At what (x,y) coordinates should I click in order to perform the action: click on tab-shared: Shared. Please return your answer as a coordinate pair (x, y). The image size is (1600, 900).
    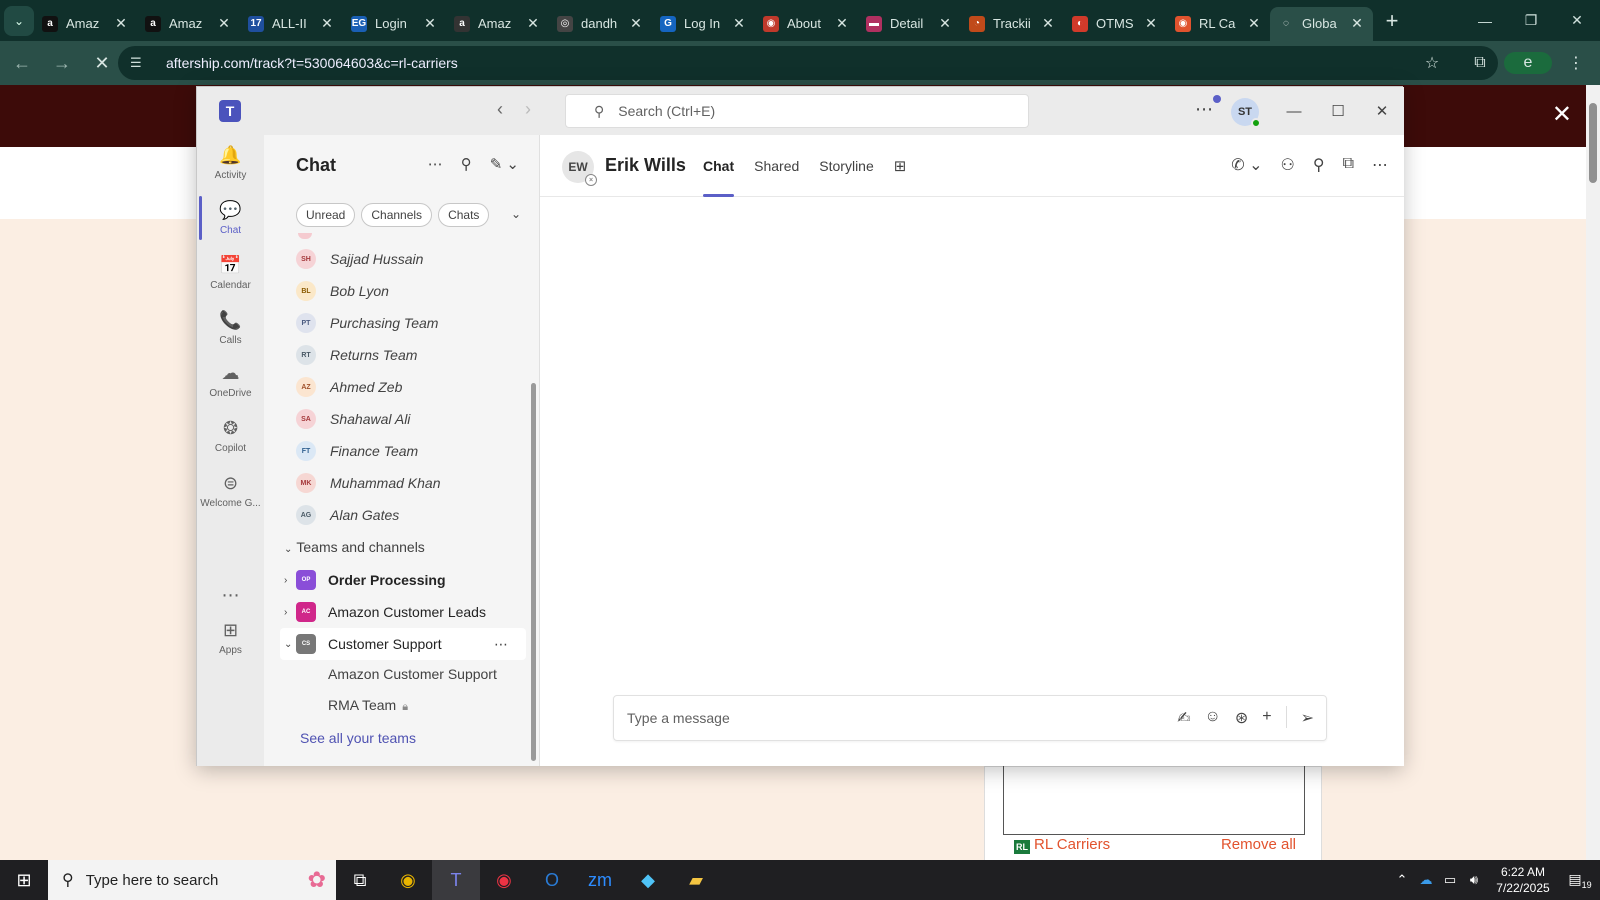
    Looking at the image, I should click on (776, 166).